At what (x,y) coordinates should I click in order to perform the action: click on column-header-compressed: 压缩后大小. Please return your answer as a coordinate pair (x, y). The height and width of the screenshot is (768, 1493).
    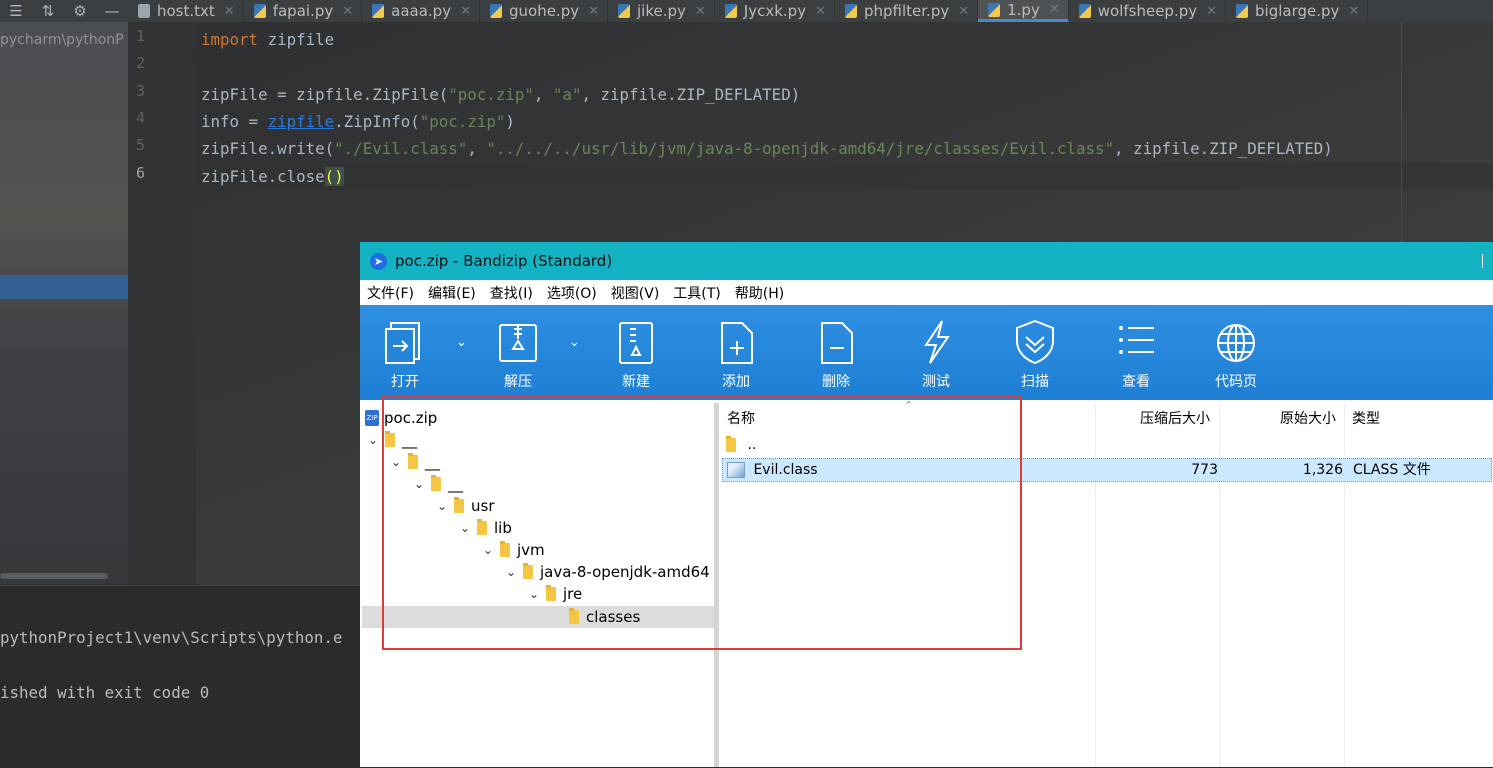
    Looking at the image, I should click on (1175, 419).